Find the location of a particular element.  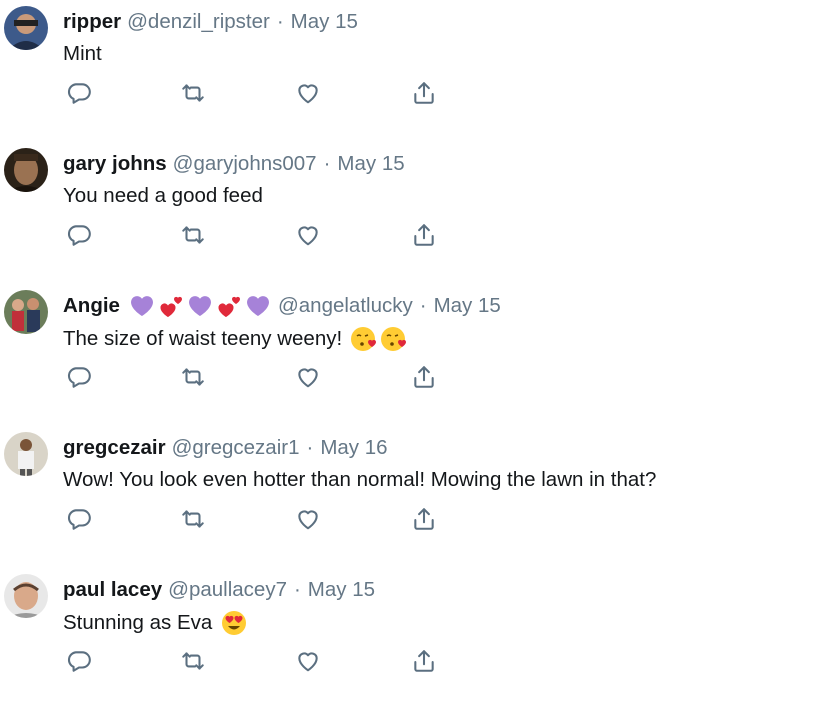

author-handle: @gregcezair1 is located at coordinates (236, 448).